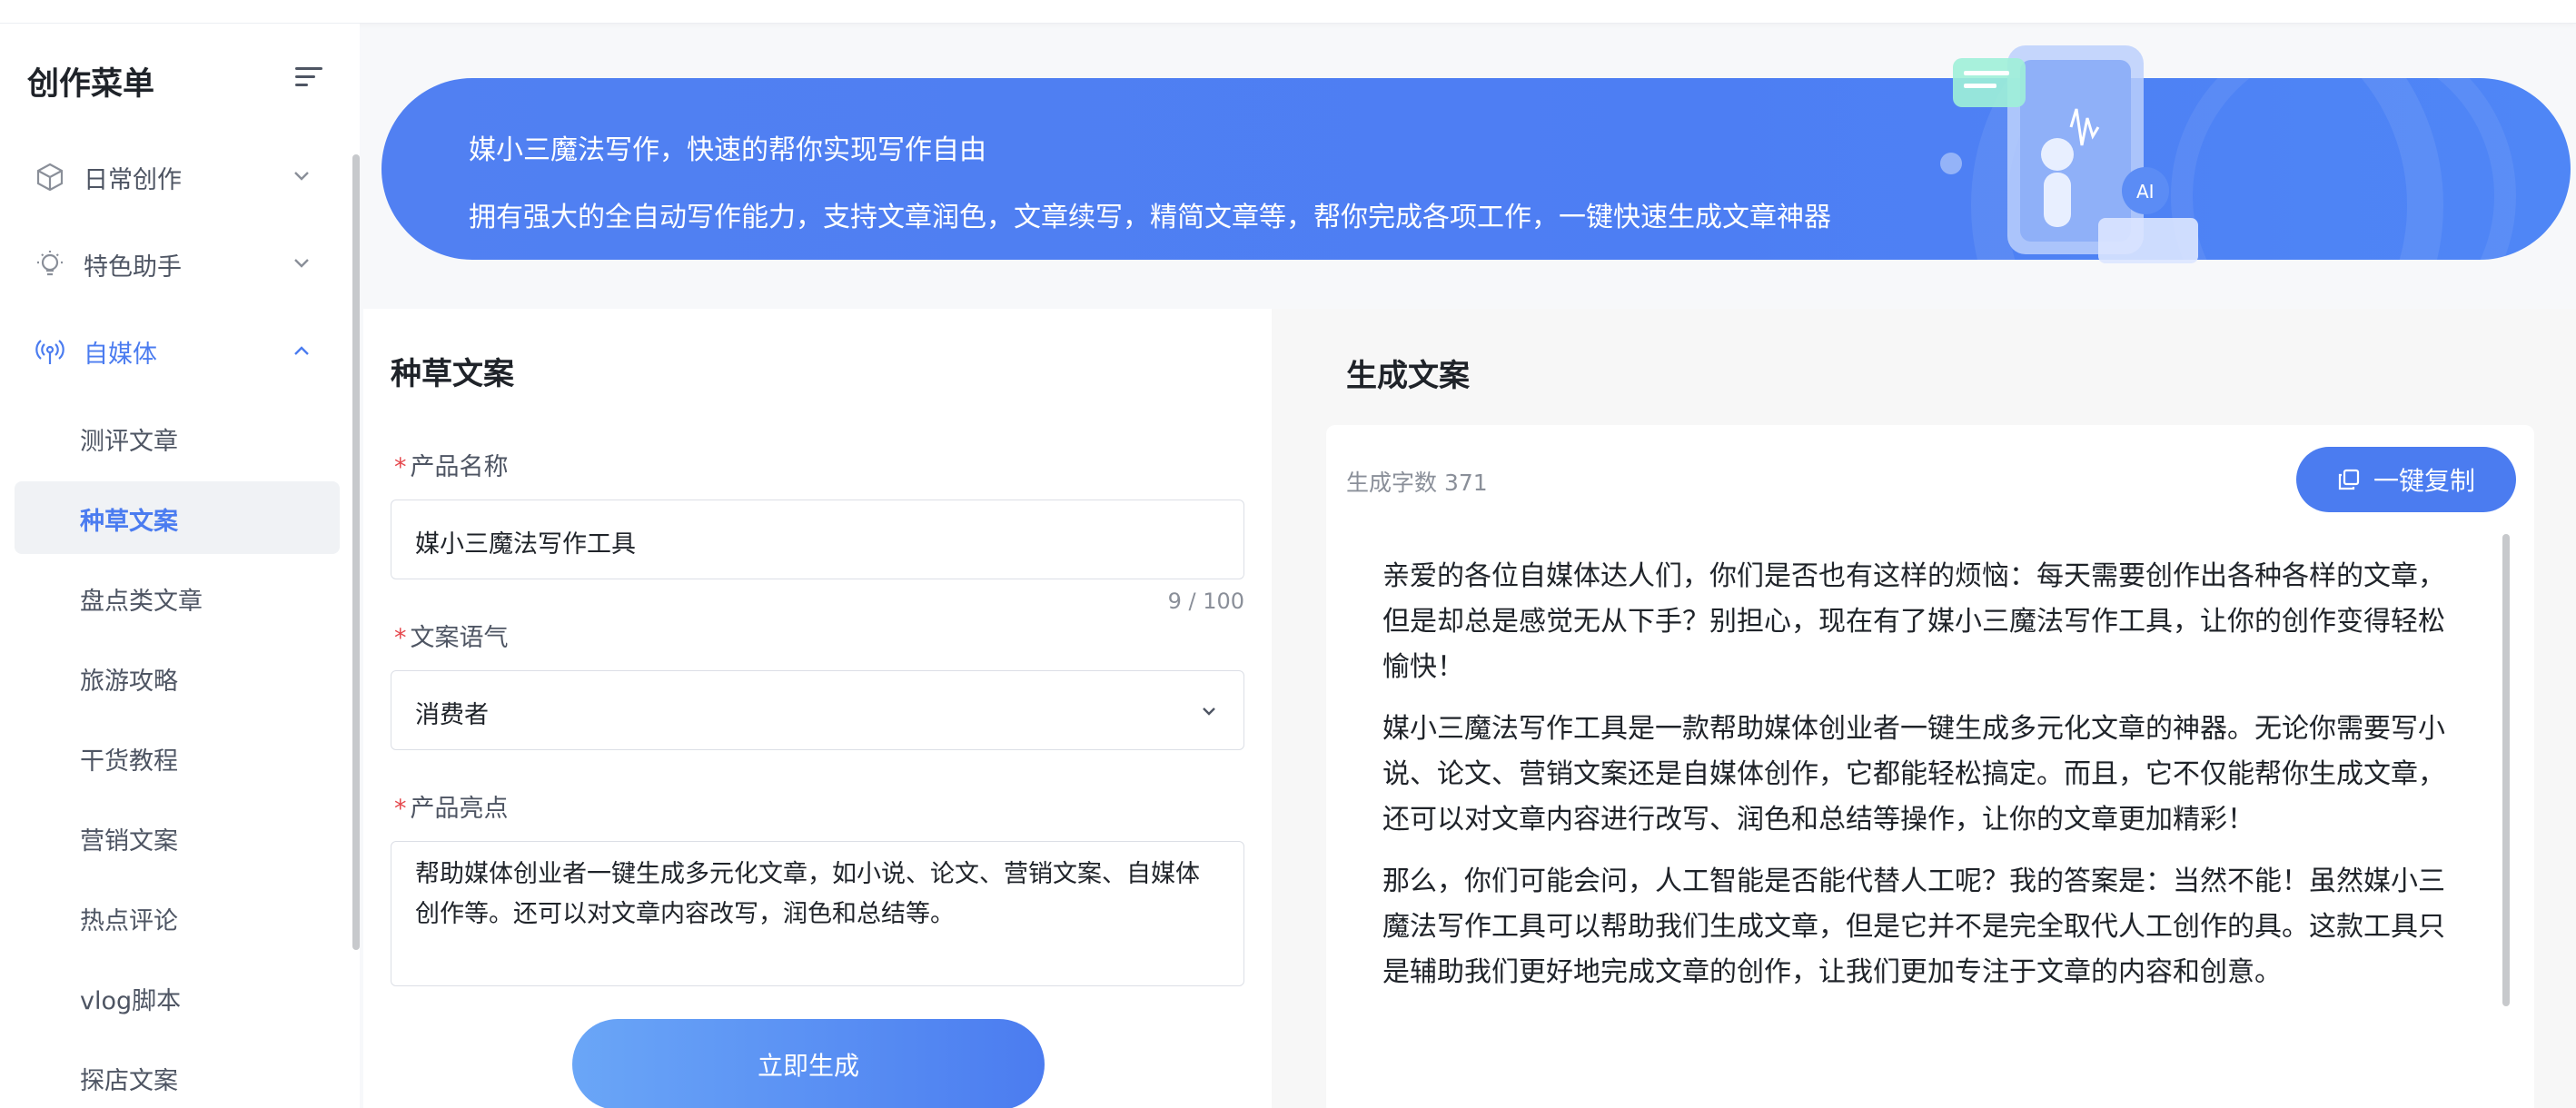 The height and width of the screenshot is (1108, 2576). I want to click on output-scrollbar, so click(2506, 770).